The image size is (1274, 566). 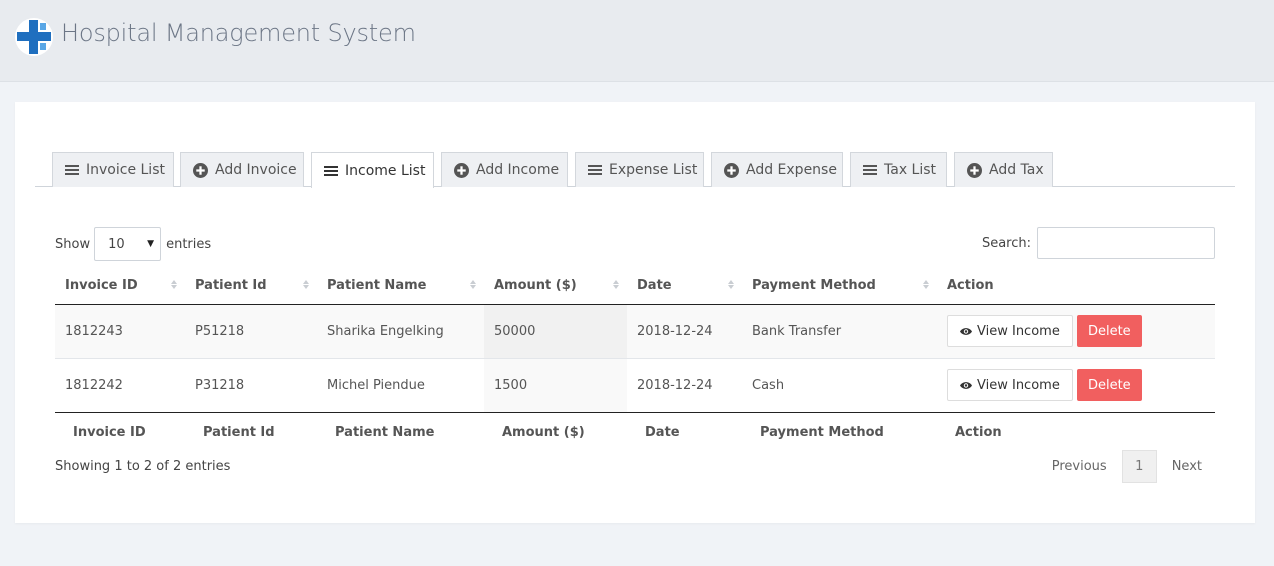 What do you see at coordinates (555, 385) in the screenshot?
I see `cell-amount: 1500` at bounding box center [555, 385].